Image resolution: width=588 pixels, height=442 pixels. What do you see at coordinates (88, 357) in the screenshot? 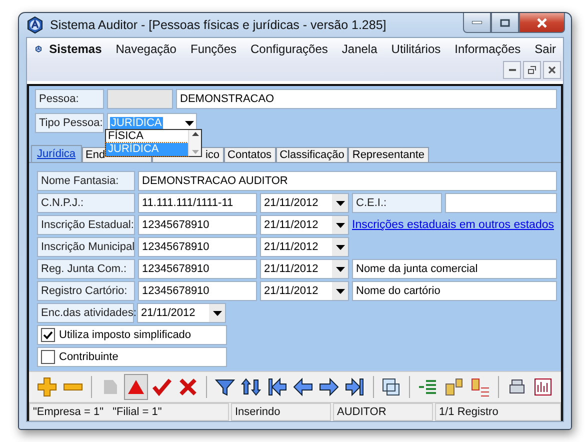
I see `checkbox-label: Contribuinte` at bounding box center [88, 357].